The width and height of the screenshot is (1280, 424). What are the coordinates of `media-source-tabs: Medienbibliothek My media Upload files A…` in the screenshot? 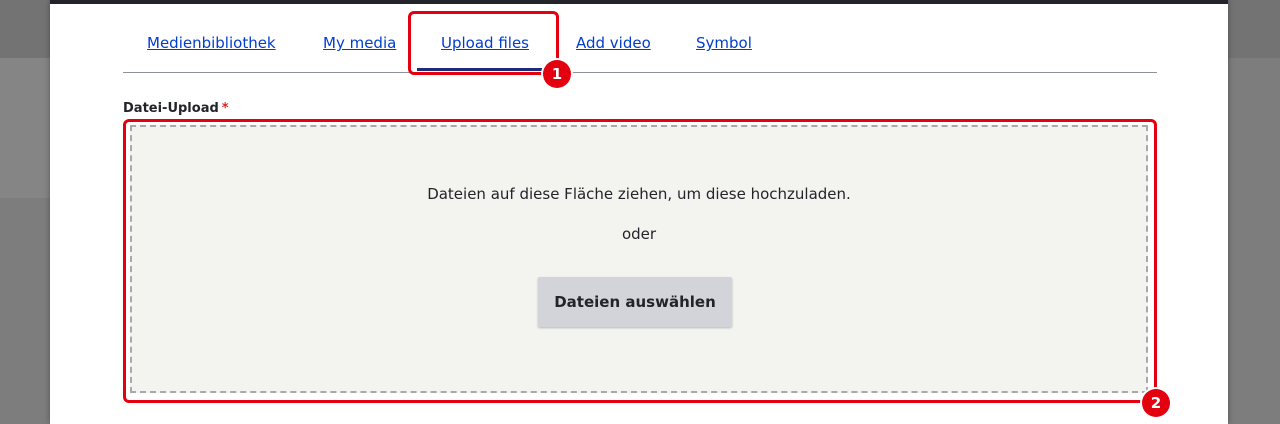 It's located at (640, 47).